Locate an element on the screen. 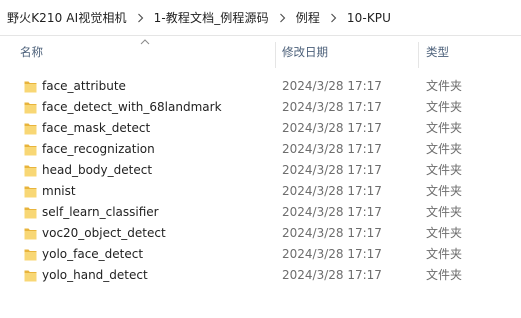 The height and width of the screenshot is (318, 521). file-name: head_body_detect is located at coordinates (97, 170).